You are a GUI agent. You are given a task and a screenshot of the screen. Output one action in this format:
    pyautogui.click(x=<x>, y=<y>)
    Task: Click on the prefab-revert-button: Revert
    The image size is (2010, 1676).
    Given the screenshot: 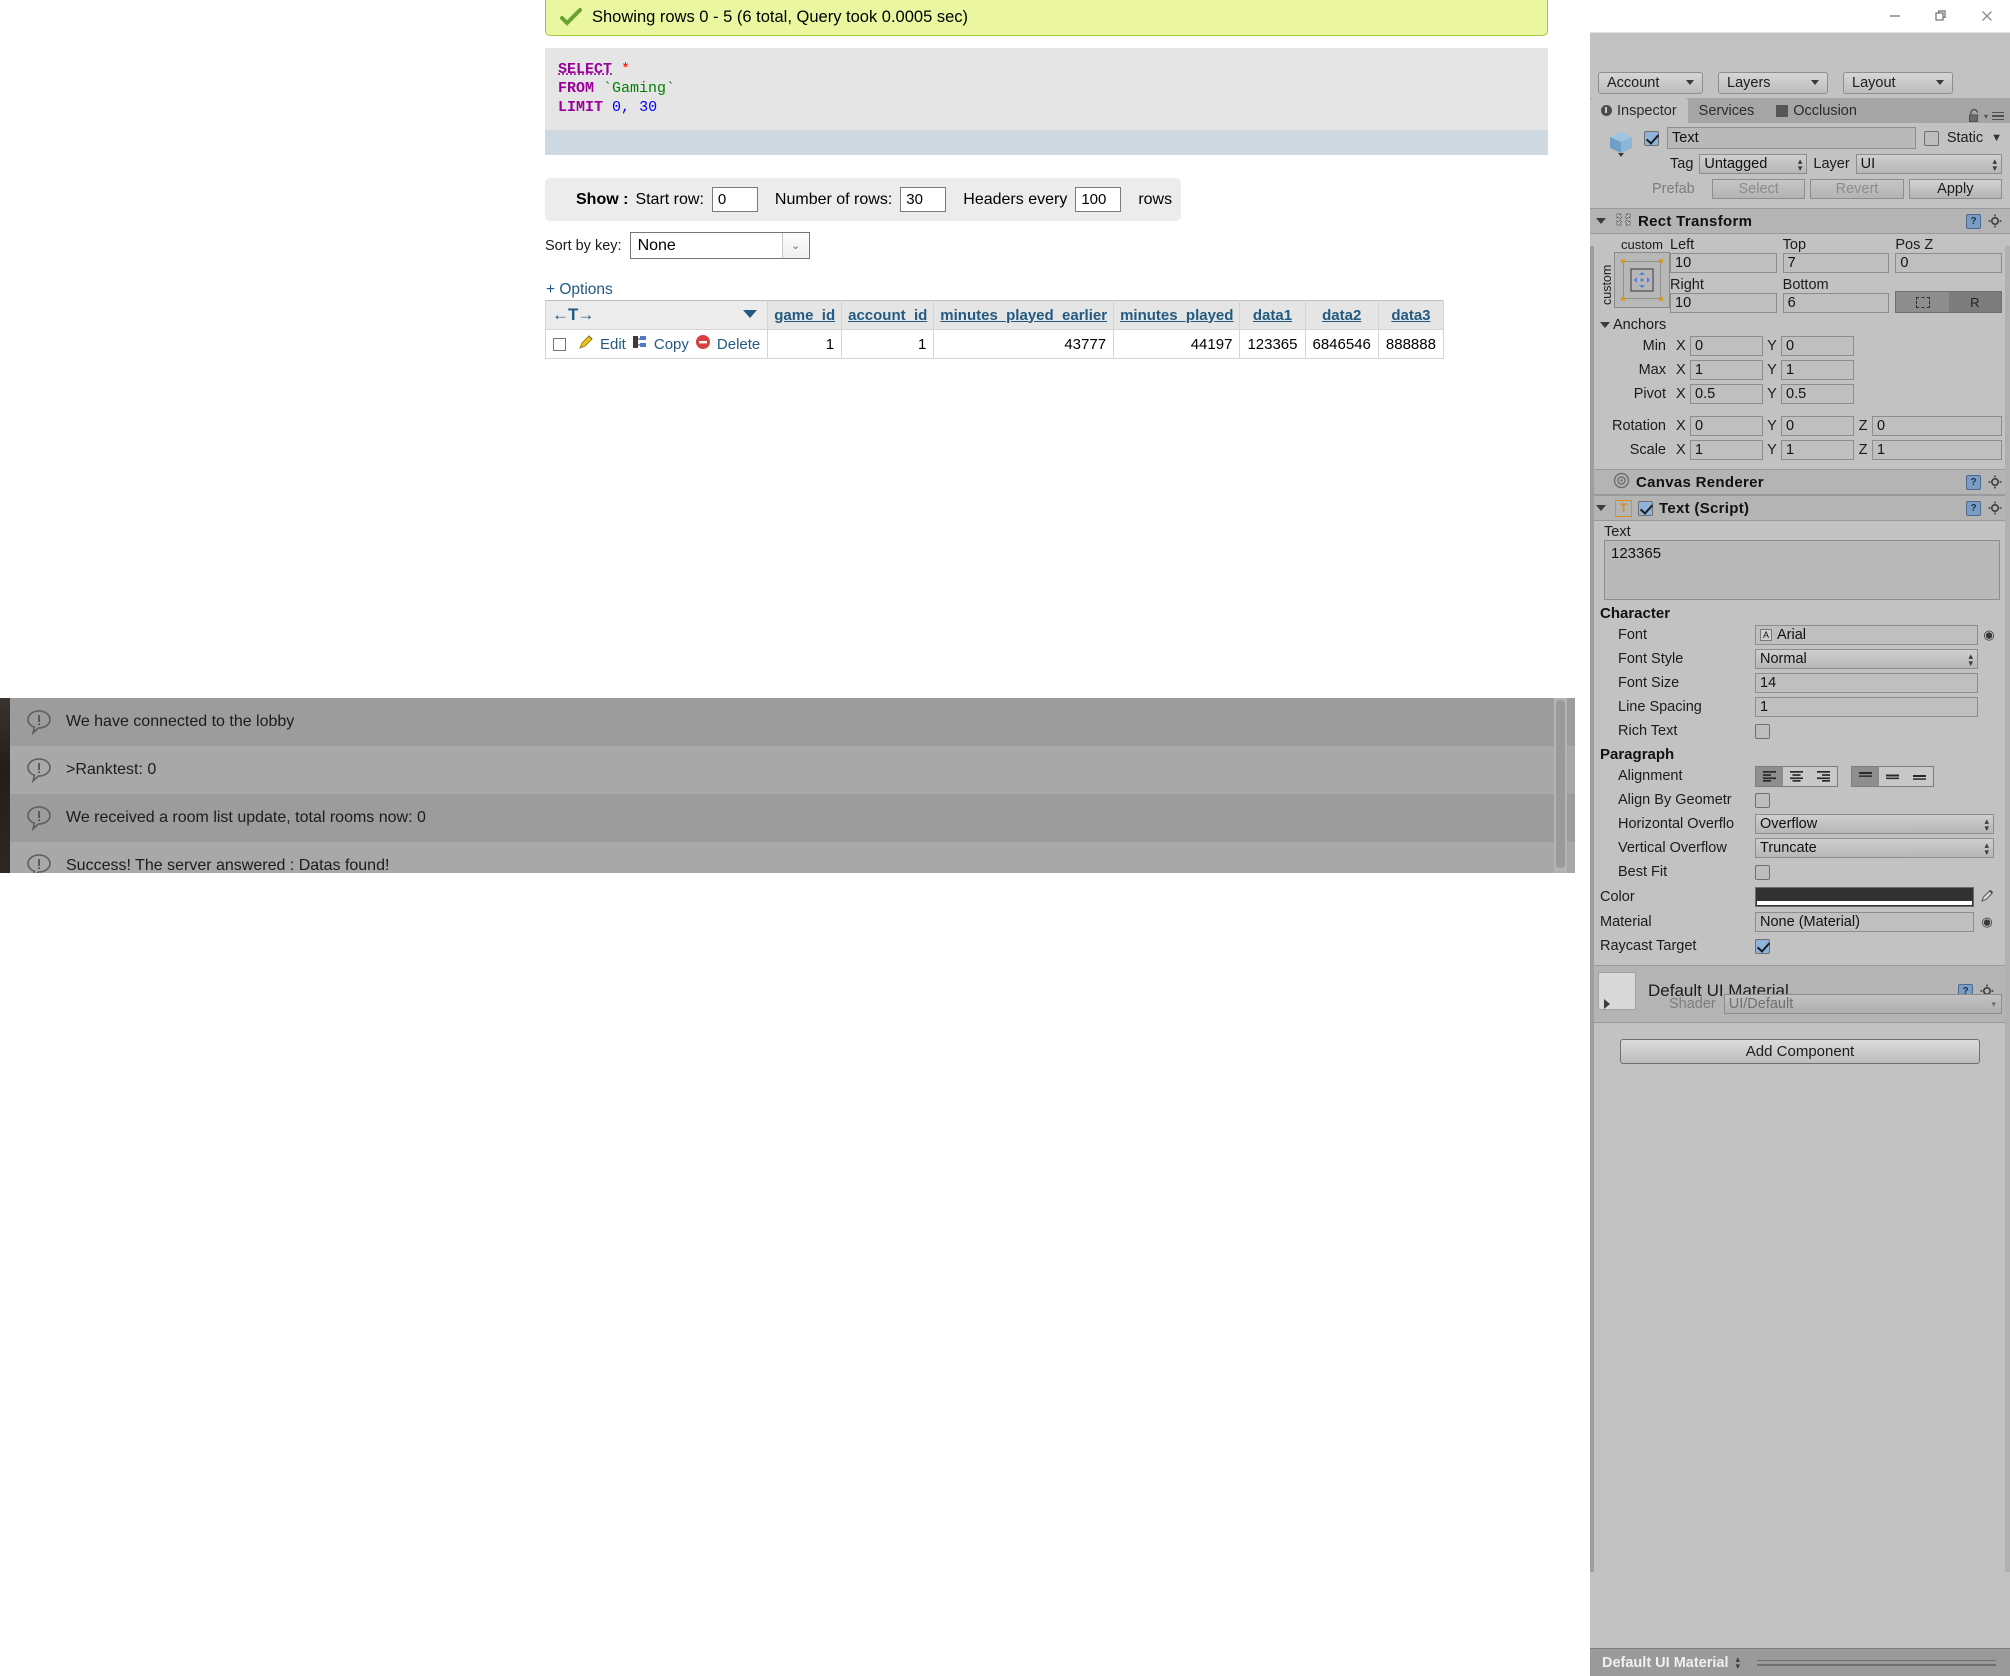 What is the action you would take?
    pyautogui.click(x=1857, y=189)
    